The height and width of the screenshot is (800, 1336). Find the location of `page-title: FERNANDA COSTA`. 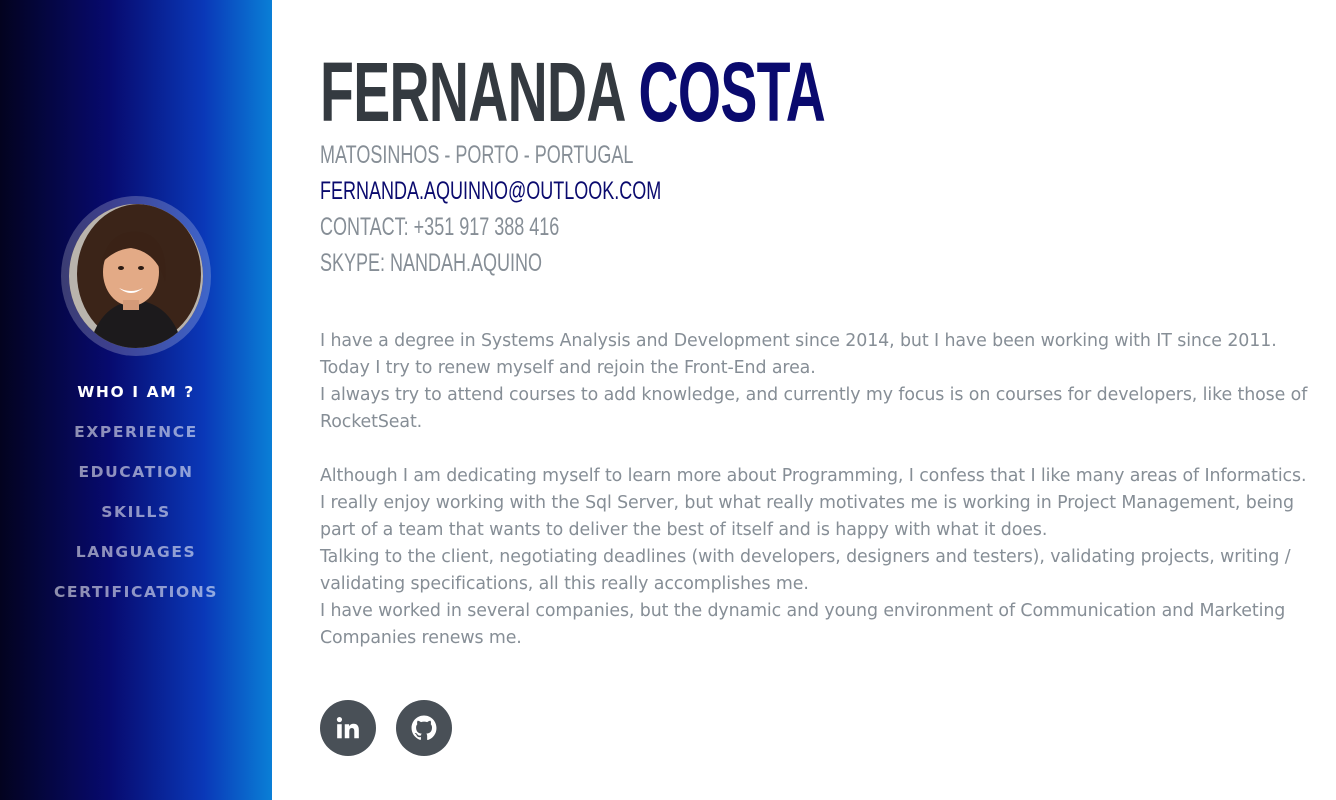

page-title: FERNANDA COSTA is located at coordinates (573, 92).